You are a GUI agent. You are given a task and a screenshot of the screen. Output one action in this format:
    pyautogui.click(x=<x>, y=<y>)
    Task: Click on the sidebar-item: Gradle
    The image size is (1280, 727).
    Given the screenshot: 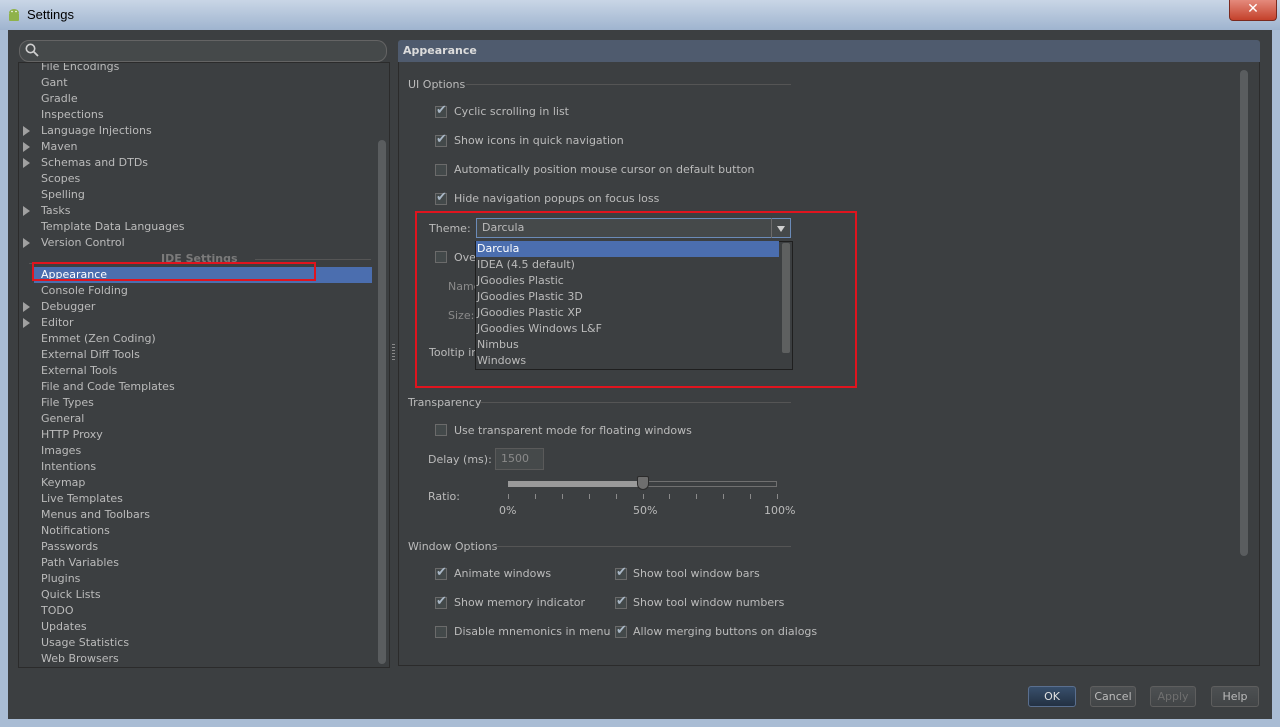 What is the action you would take?
    pyautogui.click(x=59, y=99)
    